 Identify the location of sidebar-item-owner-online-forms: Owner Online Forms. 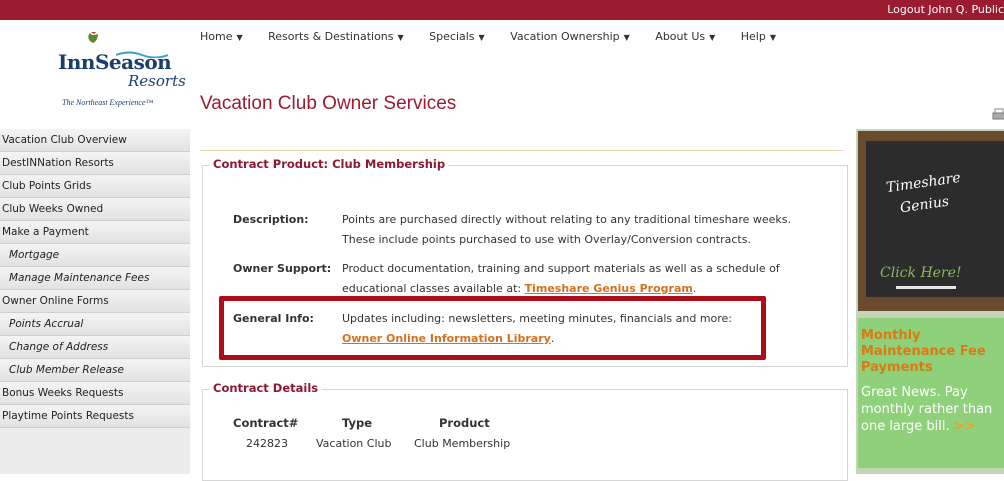
(95, 301).